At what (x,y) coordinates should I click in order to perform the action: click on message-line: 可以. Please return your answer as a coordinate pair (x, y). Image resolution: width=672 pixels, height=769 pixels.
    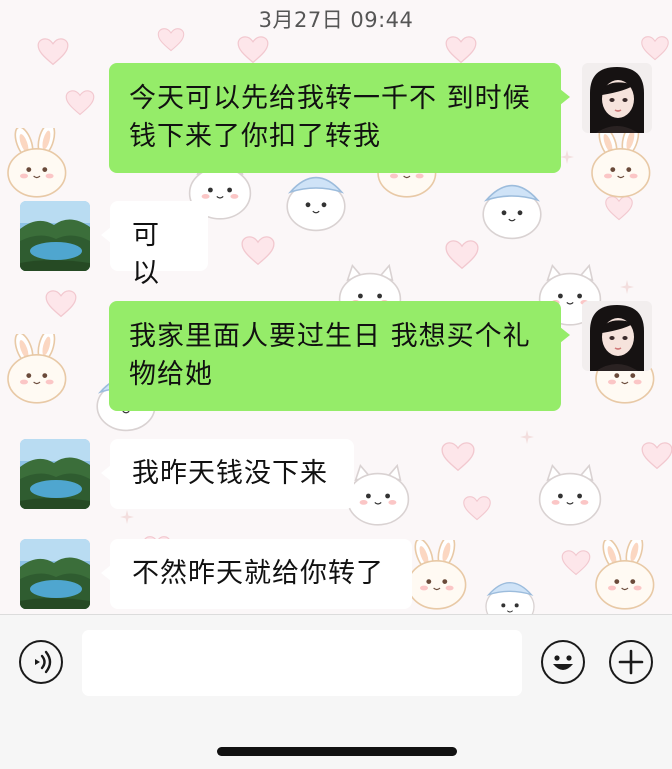
    Looking at the image, I should click on (146, 254).